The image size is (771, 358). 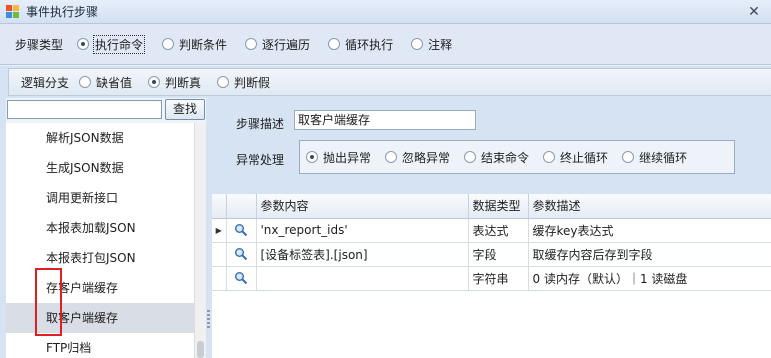 What do you see at coordinates (100, 345) in the screenshot?
I see `tree-item: FTP归档` at bounding box center [100, 345].